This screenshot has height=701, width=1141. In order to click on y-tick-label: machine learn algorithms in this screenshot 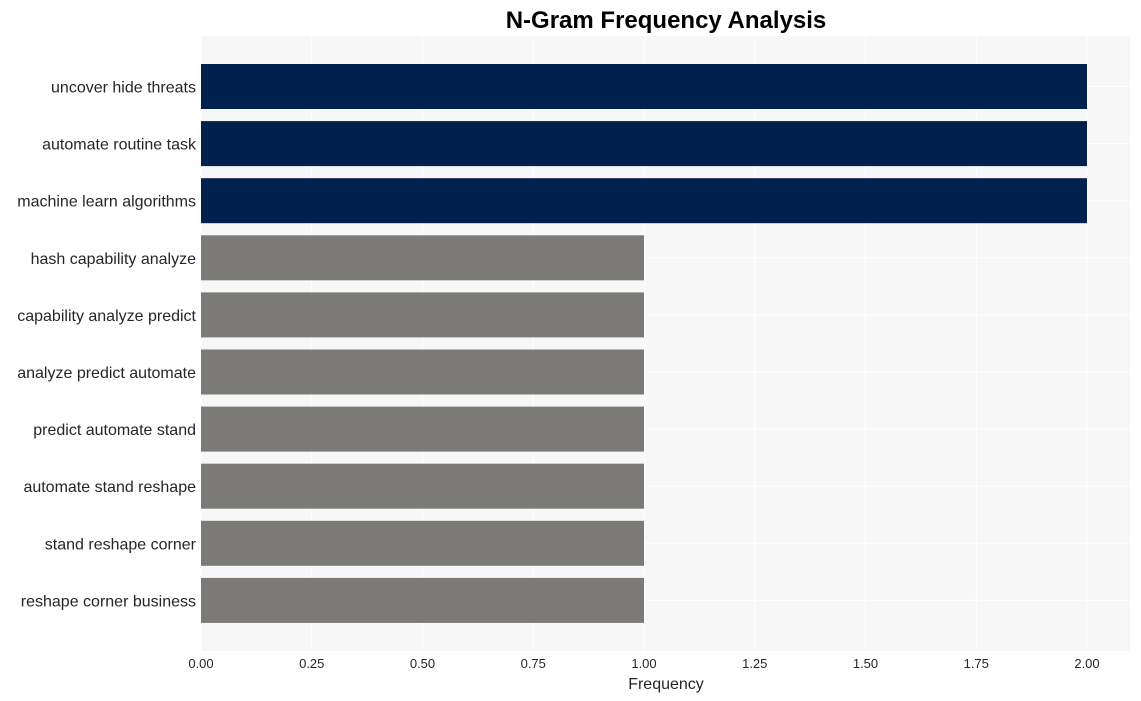, I will do `click(106, 202)`.